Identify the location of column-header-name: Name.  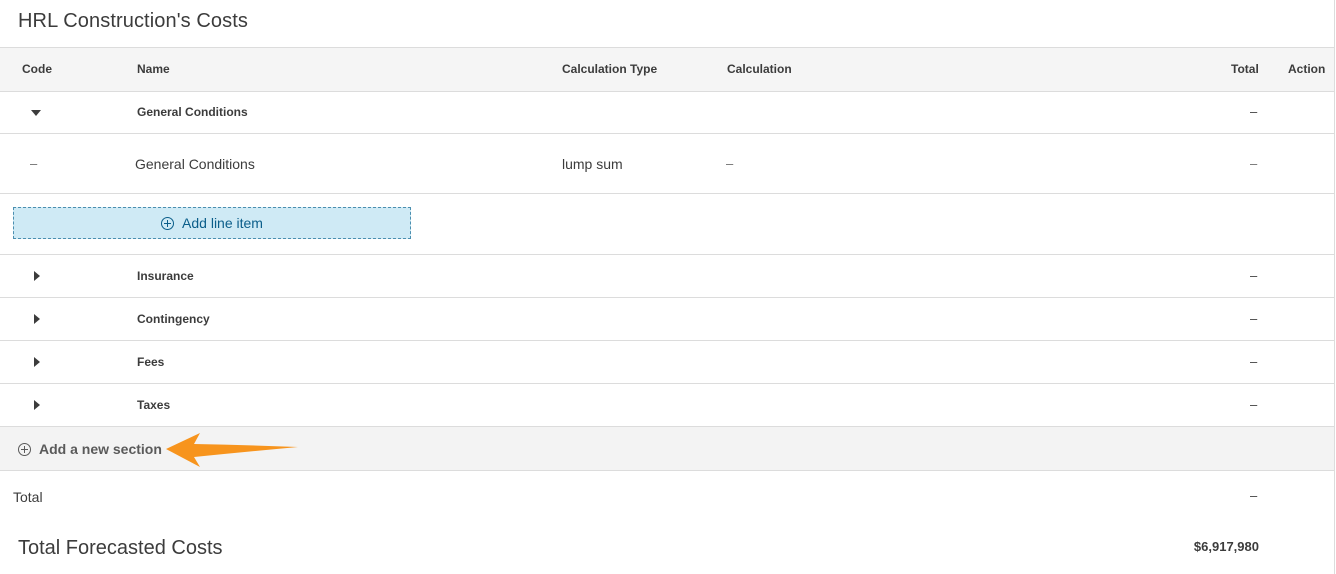
(153, 69).